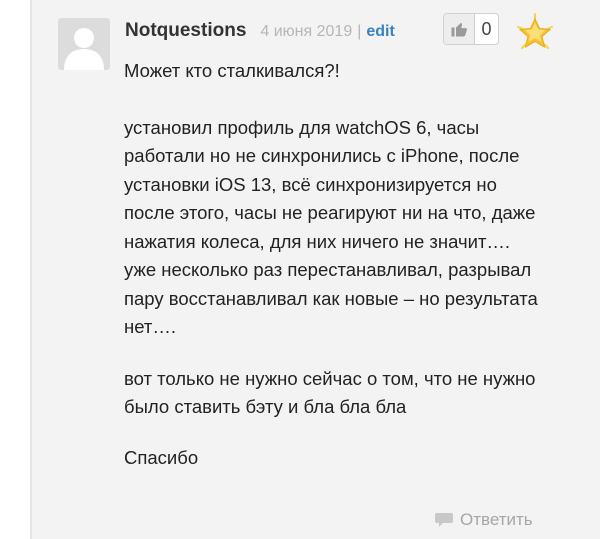 This screenshot has height=539, width=600. I want to click on comment-paragraph: Спасибо, so click(161, 457).